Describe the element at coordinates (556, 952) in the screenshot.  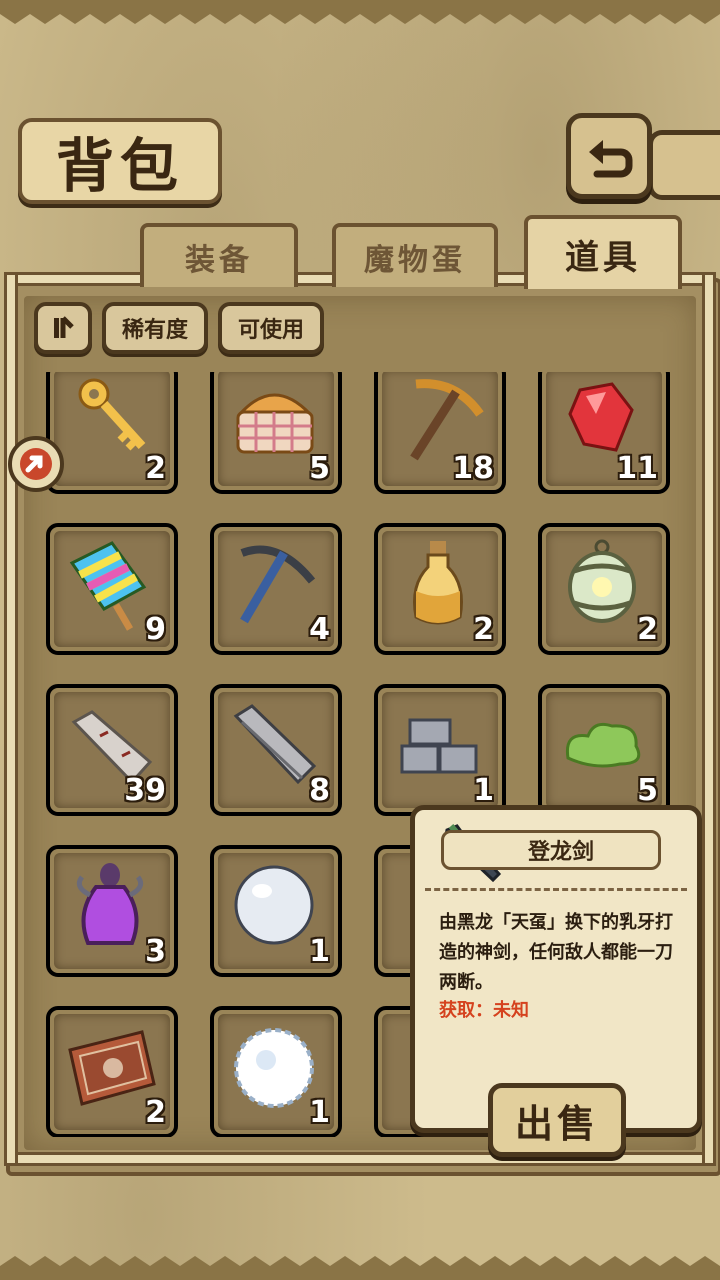
I see `tooltip-description: 由黑龙「天虿」换下的乳牙打造的神剑，任何敌人都能一刀两断。` at that location.